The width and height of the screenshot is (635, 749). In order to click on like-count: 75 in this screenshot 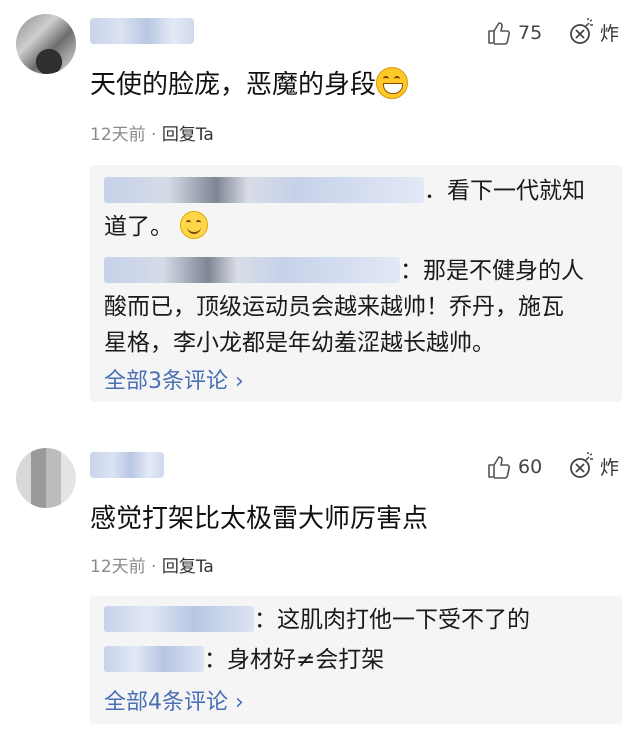, I will do `click(530, 33)`.